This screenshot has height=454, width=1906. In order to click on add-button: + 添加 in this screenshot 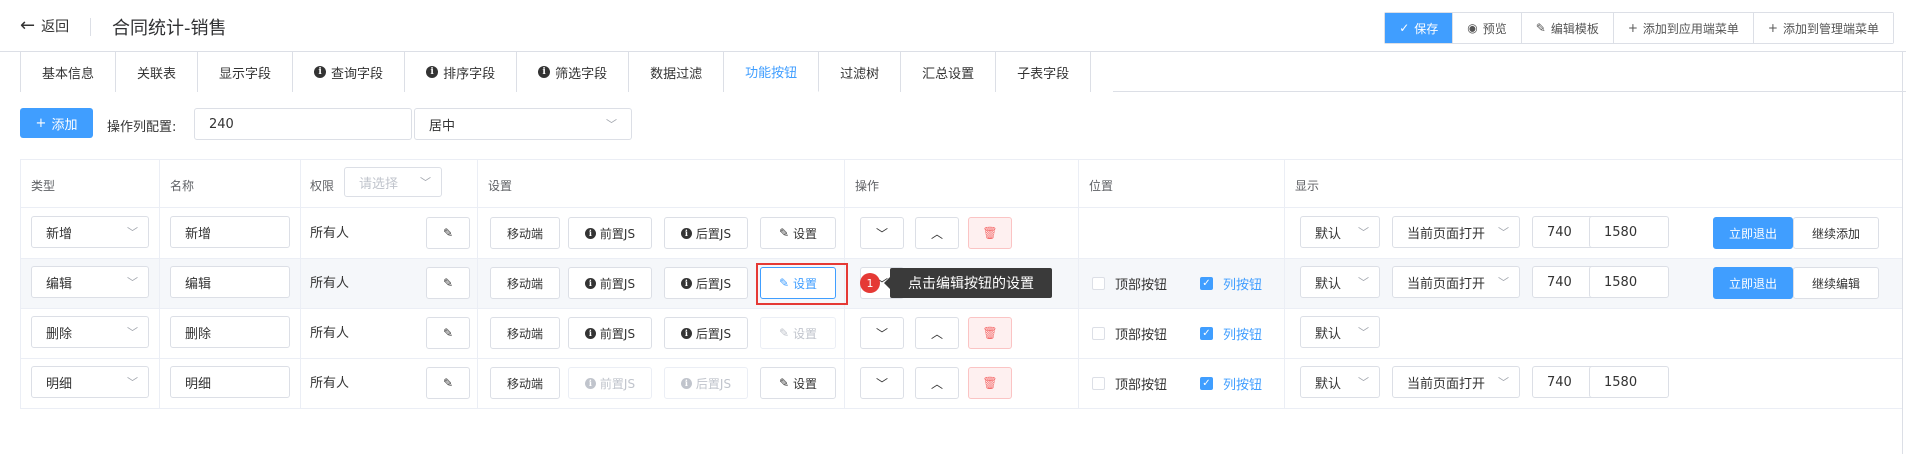, I will do `click(56, 123)`.